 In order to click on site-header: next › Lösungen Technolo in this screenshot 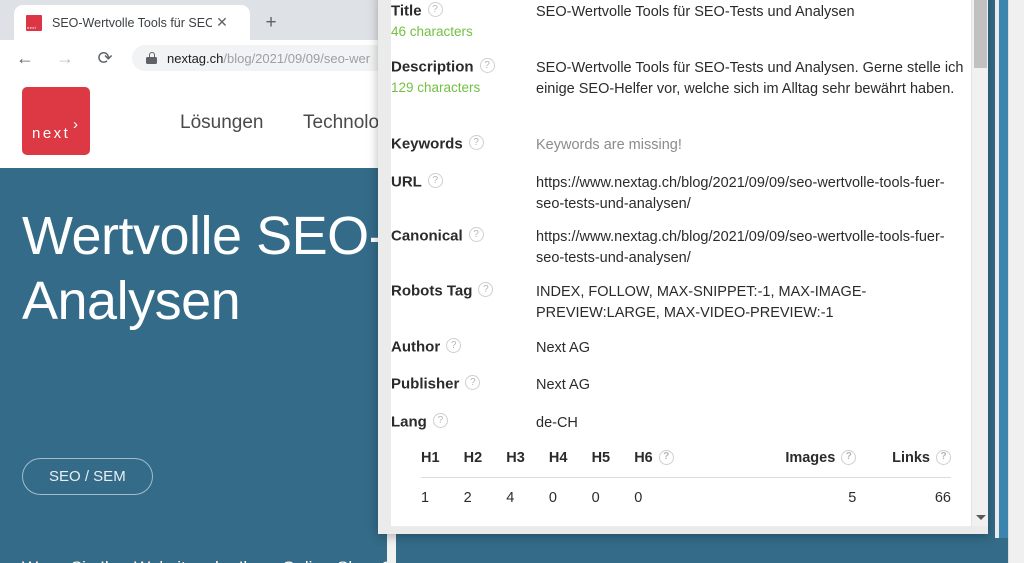, I will do `click(198, 122)`.